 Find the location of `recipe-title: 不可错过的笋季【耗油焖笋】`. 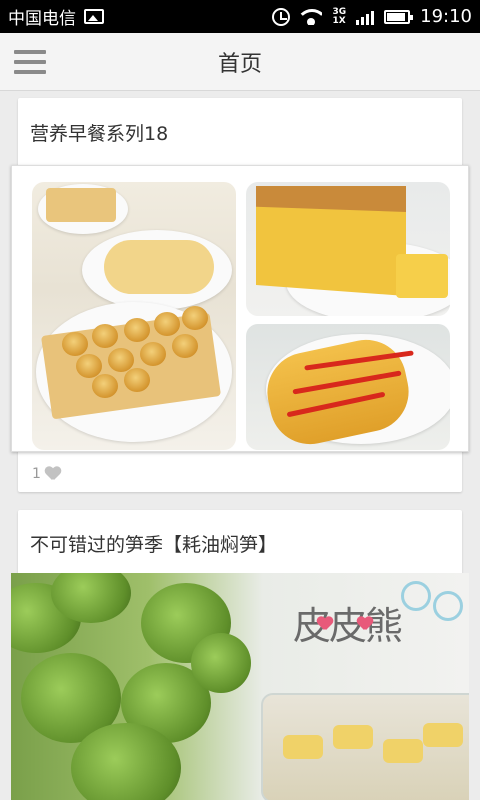

recipe-title: 不可错过的笋季【耗油焖笋】 is located at coordinates (154, 545).